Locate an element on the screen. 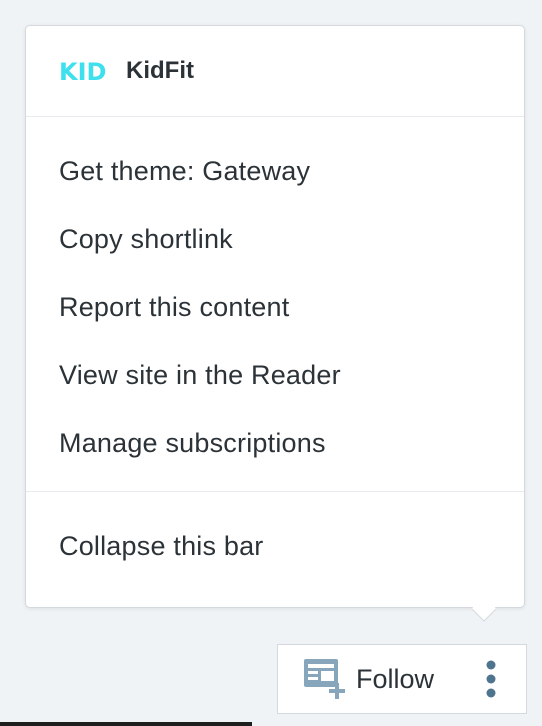  follow-button: Follow is located at coordinates (356, 679).